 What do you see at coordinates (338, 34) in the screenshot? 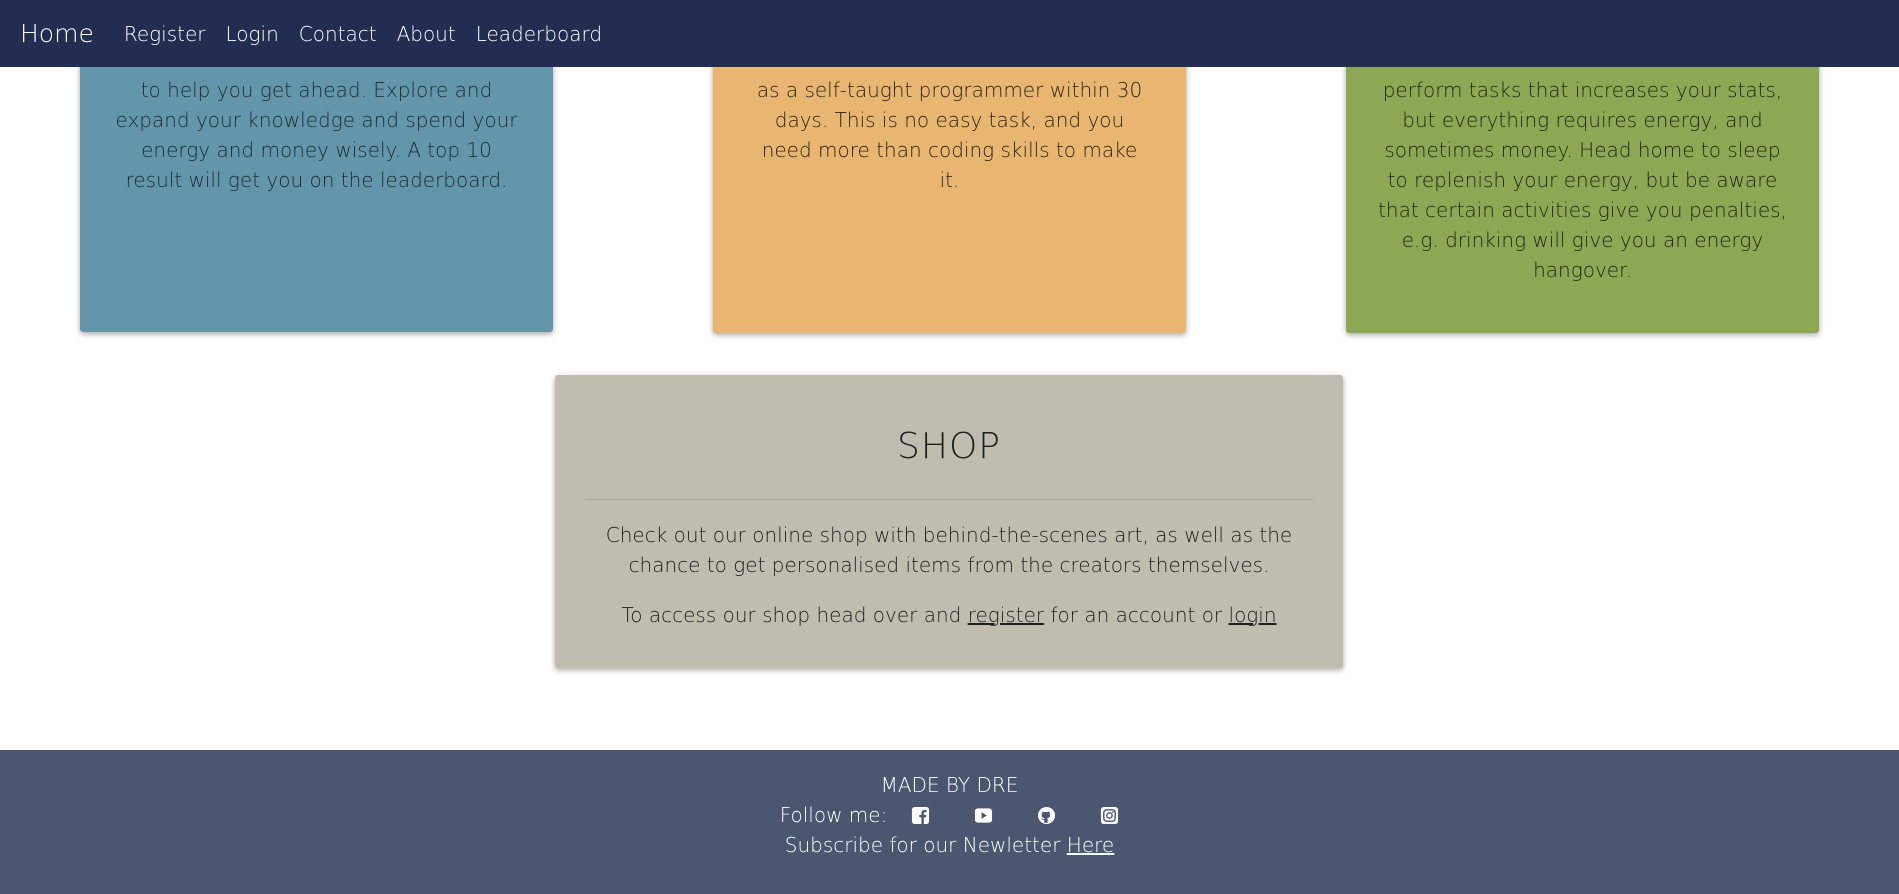
I see `nav-contact-link: Contact` at bounding box center [338, 34].